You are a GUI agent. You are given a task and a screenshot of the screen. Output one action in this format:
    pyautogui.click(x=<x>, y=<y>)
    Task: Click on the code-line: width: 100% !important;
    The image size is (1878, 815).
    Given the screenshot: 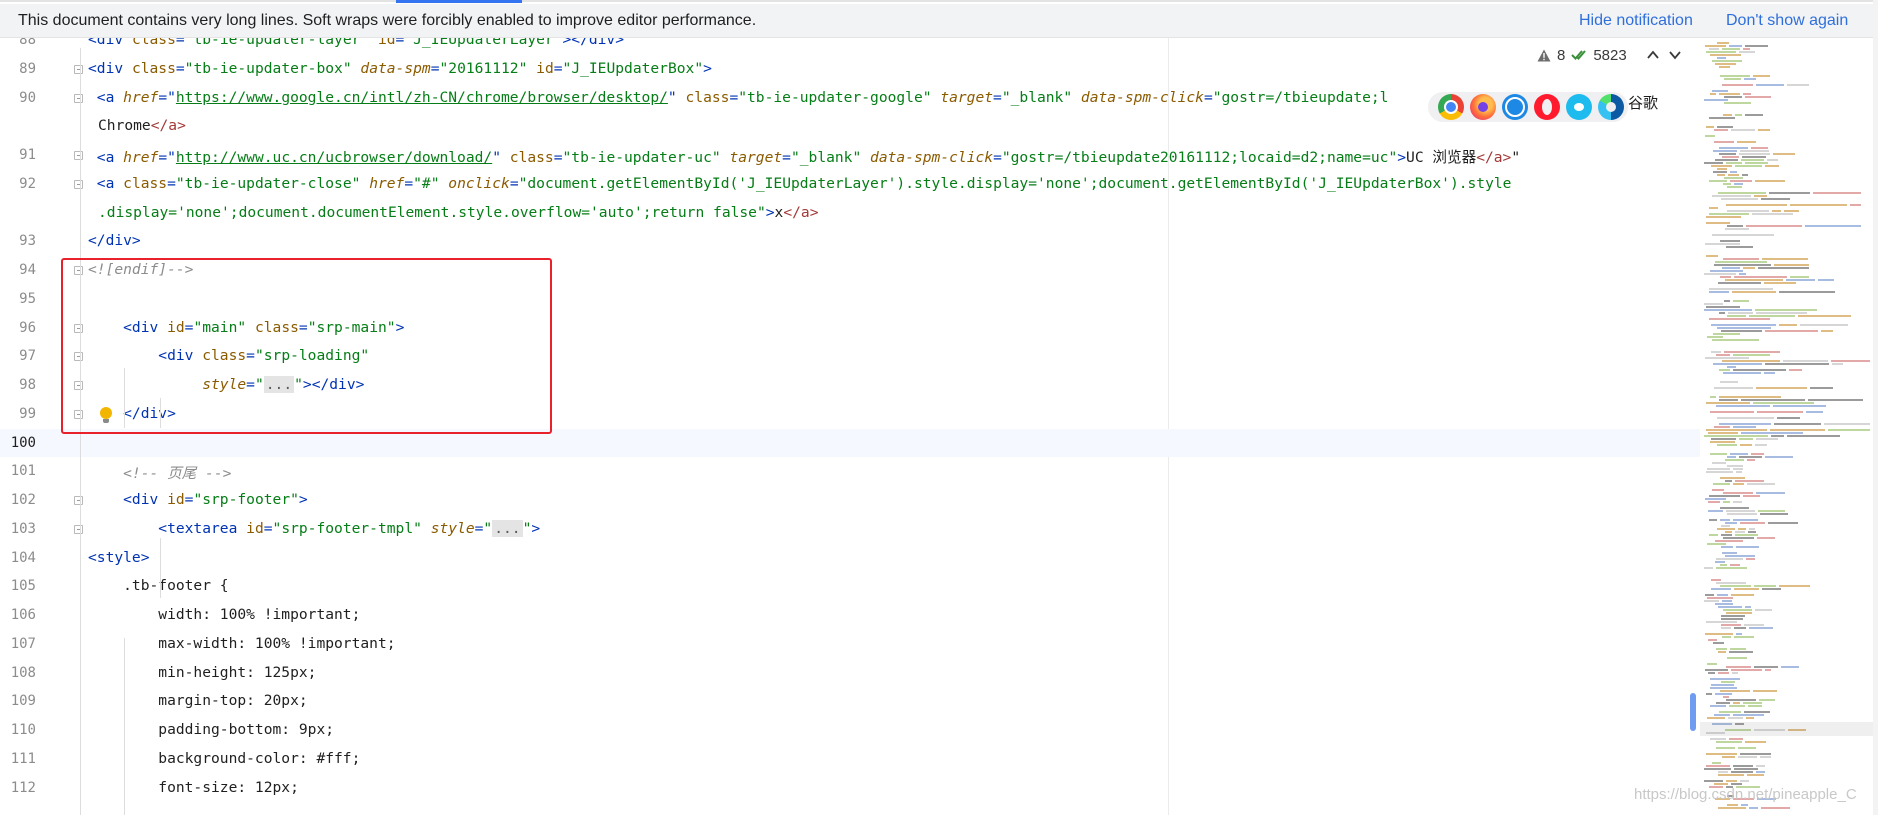 What is the action you would take?
    pyautogui.click(x=224, y=614)
    